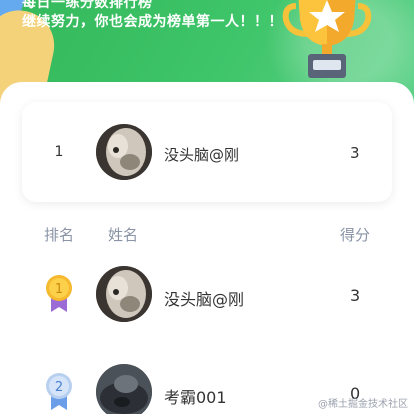 The image size is (414, 414). What do you see at coordinates (363, 404) in the screenshot?
I see `watermark: @稀土掘金技术社区` at bounding box center [363, 404].